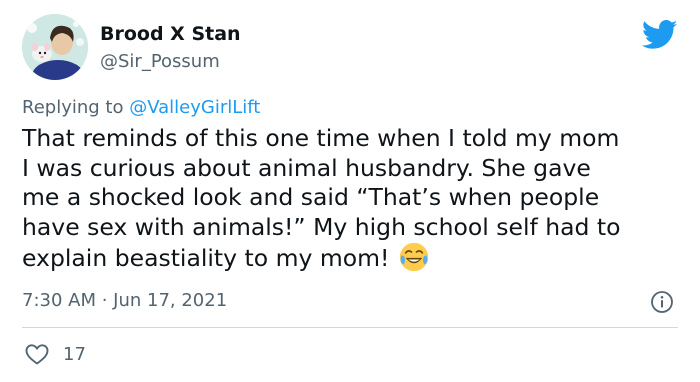  I want to click on tweet-line: explain beastiality to my mom!, so click(206, 258).